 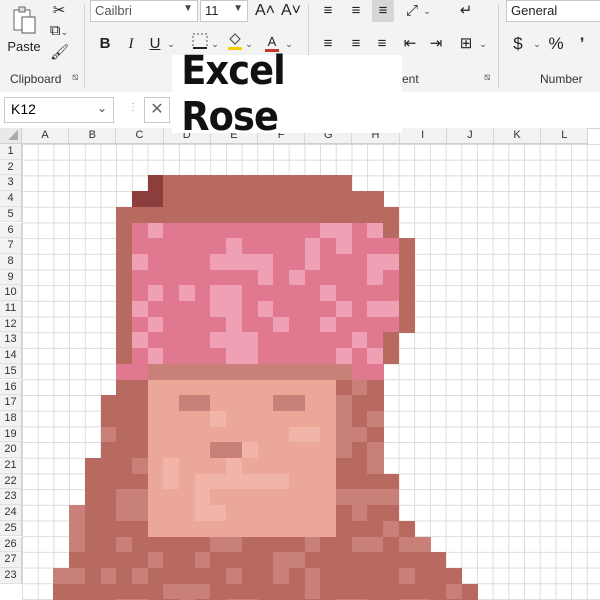 I want to click on row-header: 6, so click(x=11, y=230).